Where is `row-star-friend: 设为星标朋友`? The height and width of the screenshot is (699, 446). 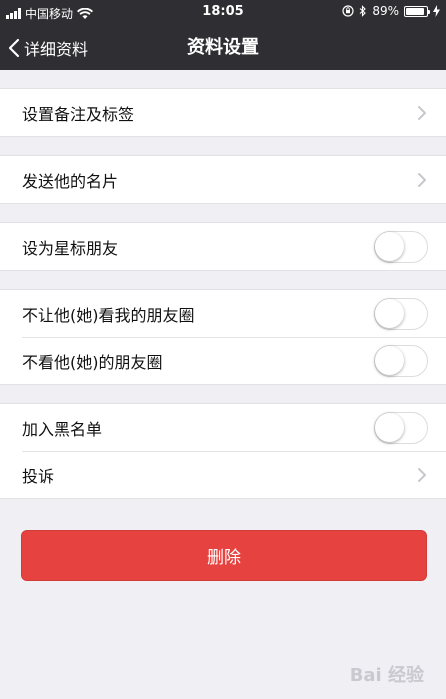 row-star-friend: 设为星标朋友 is located at coordinates (223, 246).